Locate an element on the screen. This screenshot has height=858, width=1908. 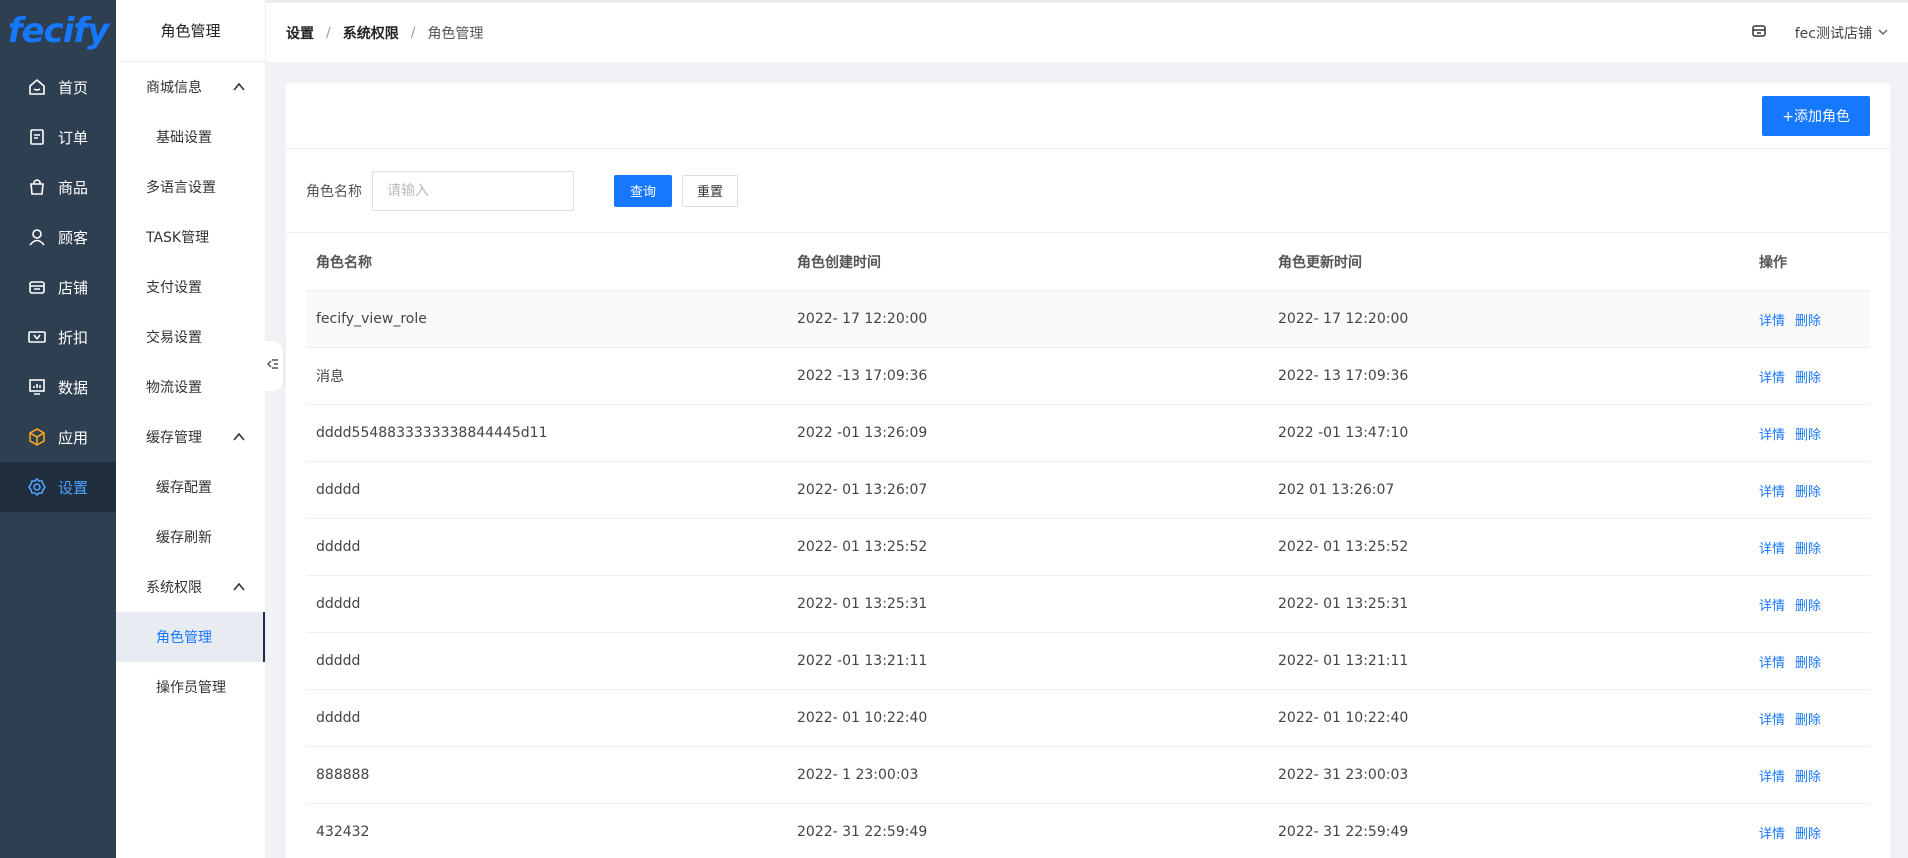
role-name-label: 角色名称 is located at coordinates (334, 191).